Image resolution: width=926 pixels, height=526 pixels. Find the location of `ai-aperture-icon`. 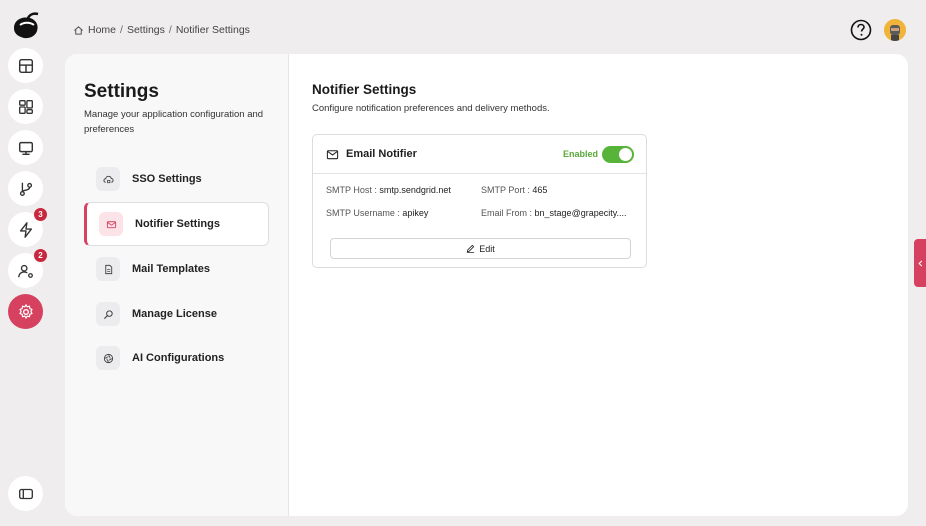

ai-aperture-icon is located at coordinates (108, 358).